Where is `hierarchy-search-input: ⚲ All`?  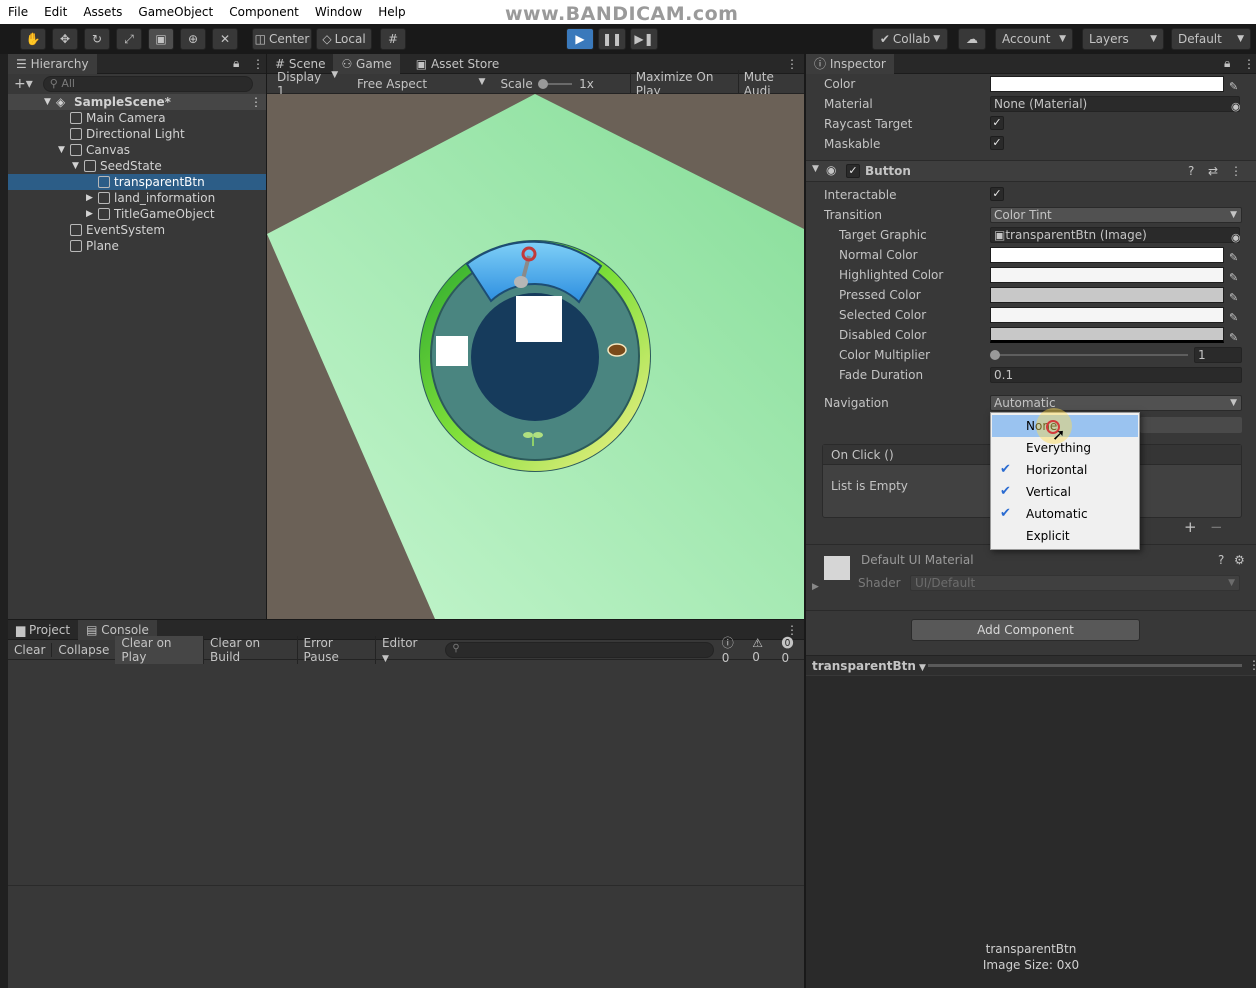 hierarchy-search-input: ⚲ All is located at coordinates (147, 84).